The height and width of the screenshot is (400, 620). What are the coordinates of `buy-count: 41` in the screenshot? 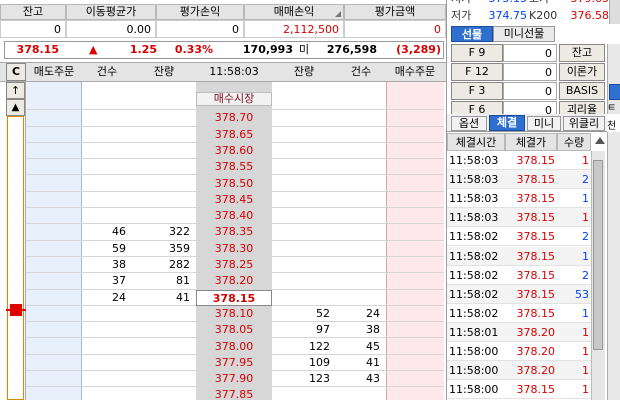 It's located at (373, 362).